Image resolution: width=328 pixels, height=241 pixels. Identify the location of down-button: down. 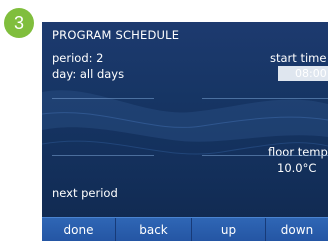
(297, 229).